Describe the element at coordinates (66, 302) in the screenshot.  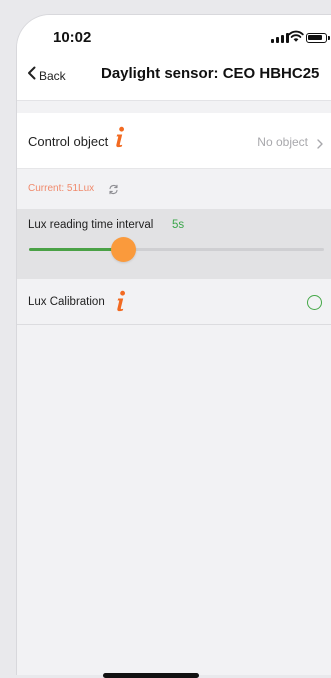
I see `lux-calibration-label: Lux Calibration` at that location.